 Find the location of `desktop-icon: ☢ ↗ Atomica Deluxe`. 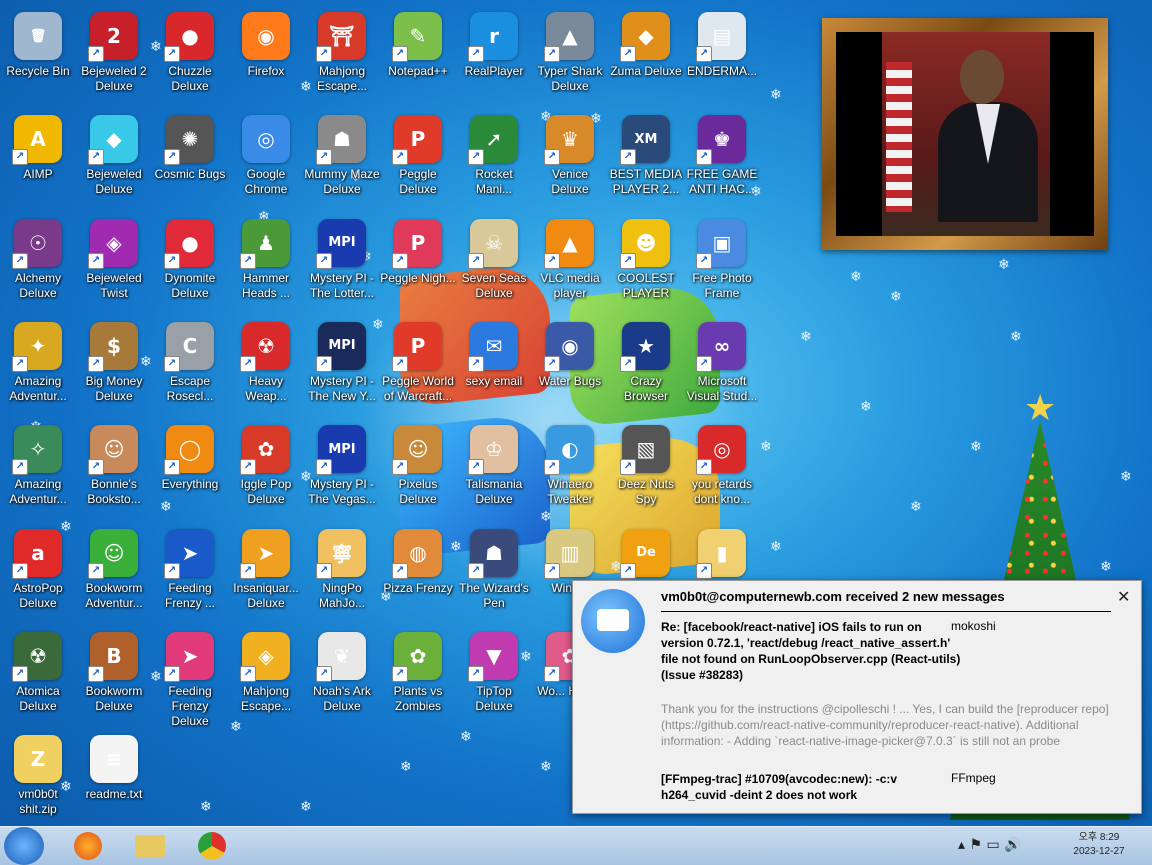

desktop-icon: ☢ ↗ Atomica Deluxe is located at coordinates (38, 676).